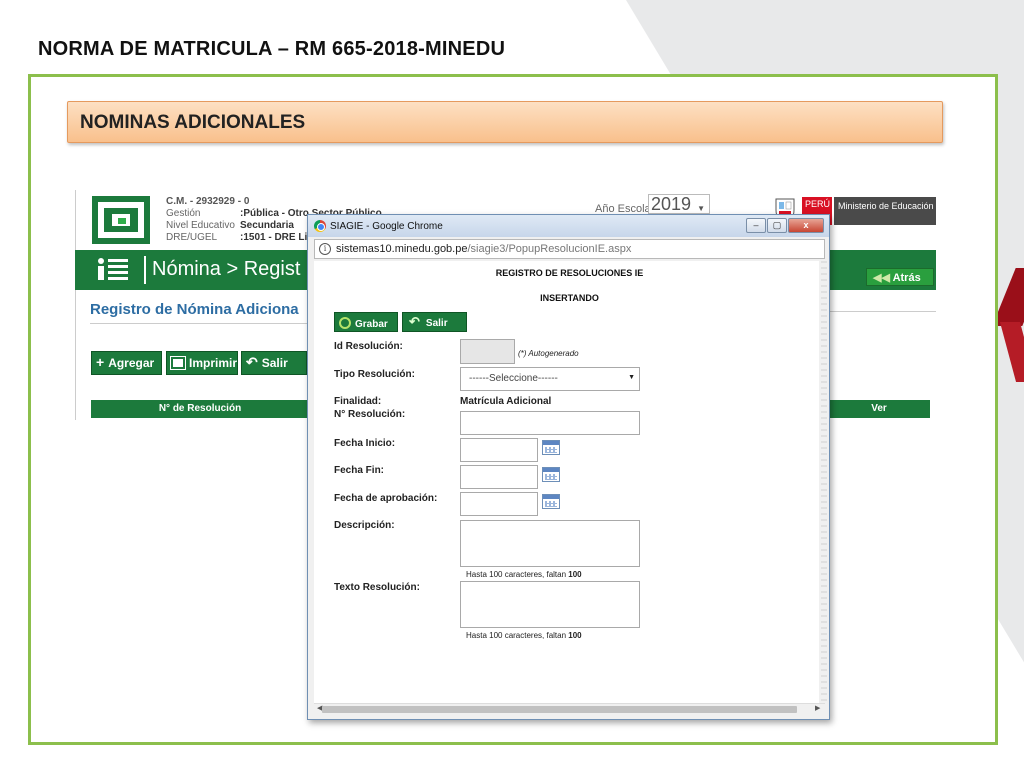 This screenshot has height=768, width=1024. I want to click on window-titlebar: SIAGIE - Google Chrome – ▢ x, so click(568, 226).